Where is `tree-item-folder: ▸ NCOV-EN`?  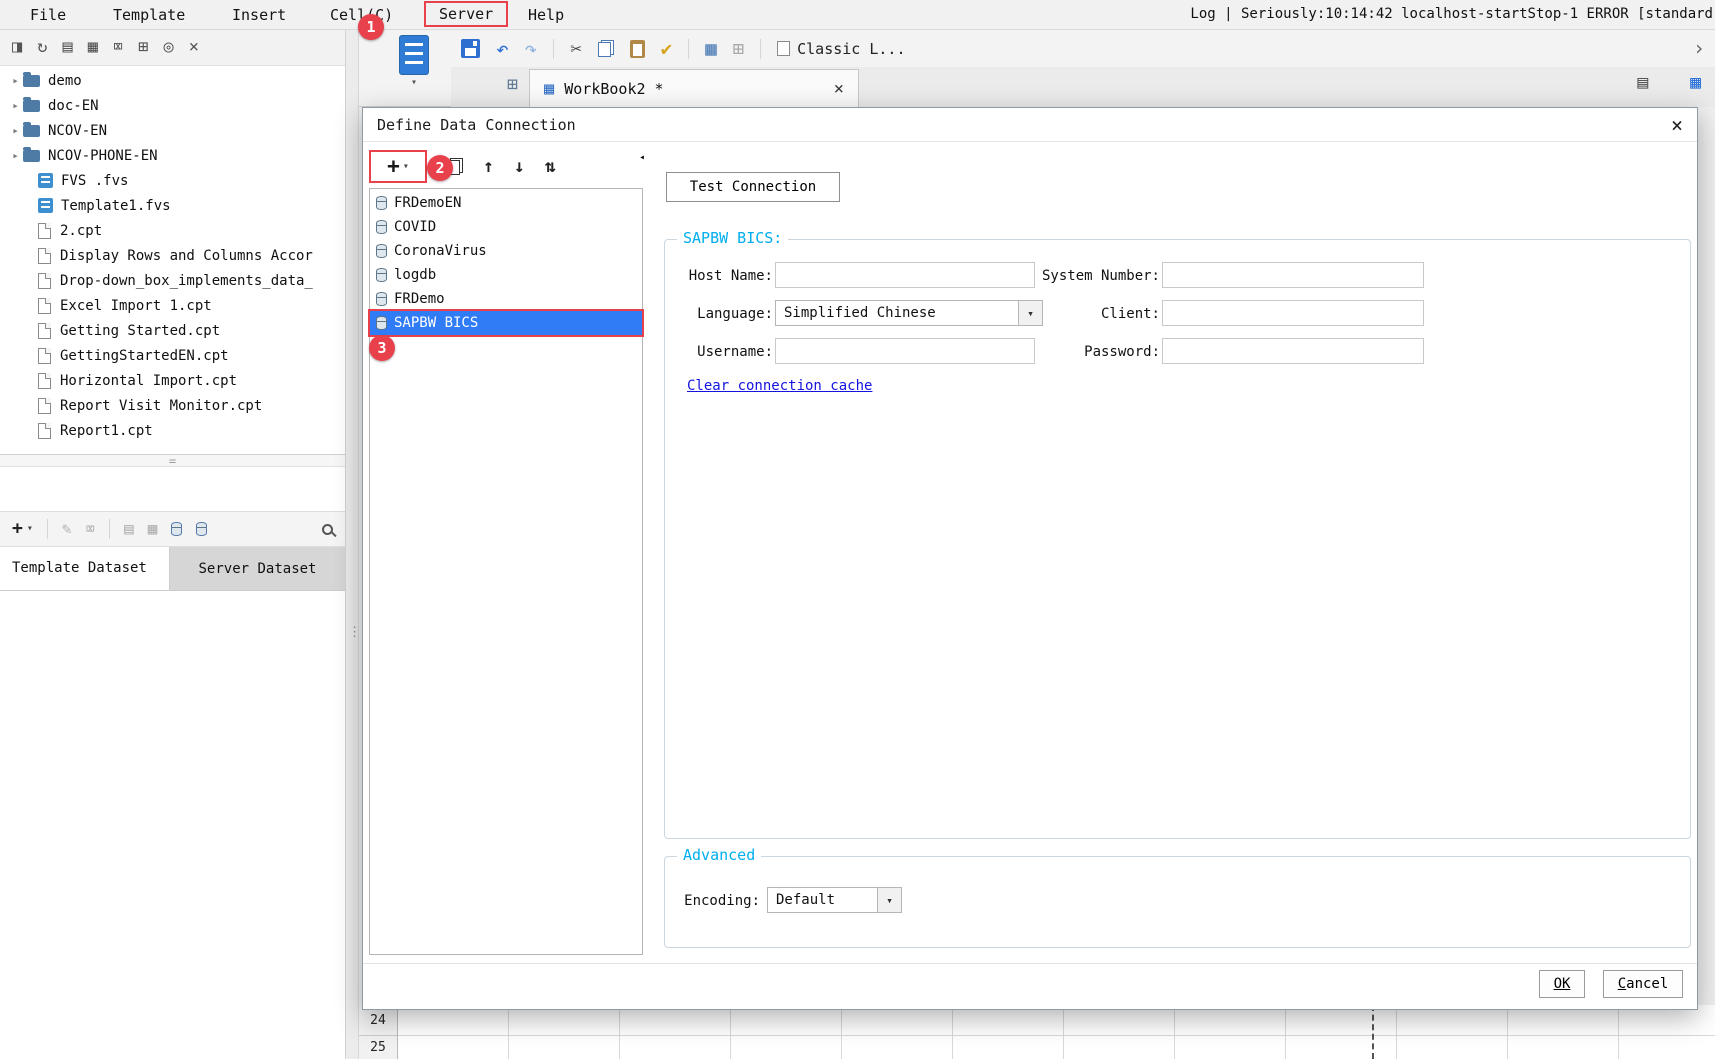 tree-item-folder: ▸ NCOV-EN is located at coordinates (172, 130).